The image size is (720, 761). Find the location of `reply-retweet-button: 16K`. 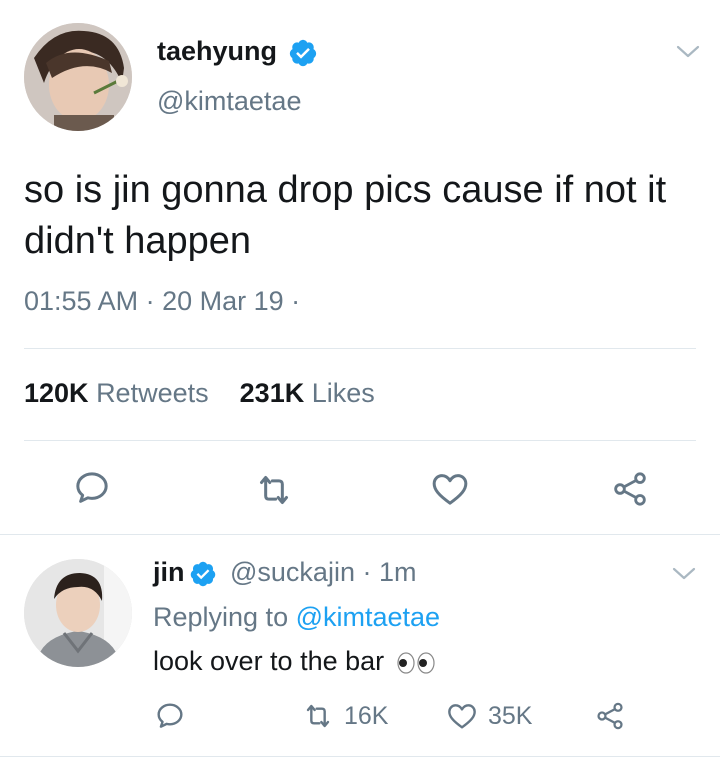

reply-retweet-button: 16K is located at coordinates (345, 716).